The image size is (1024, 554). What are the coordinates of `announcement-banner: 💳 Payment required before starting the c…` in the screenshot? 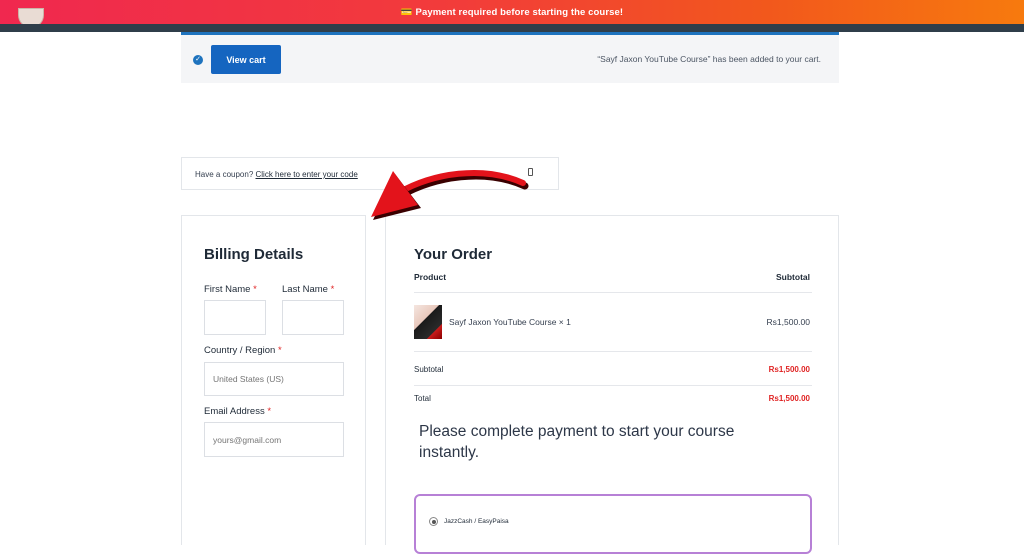 It's located at (512, 14).